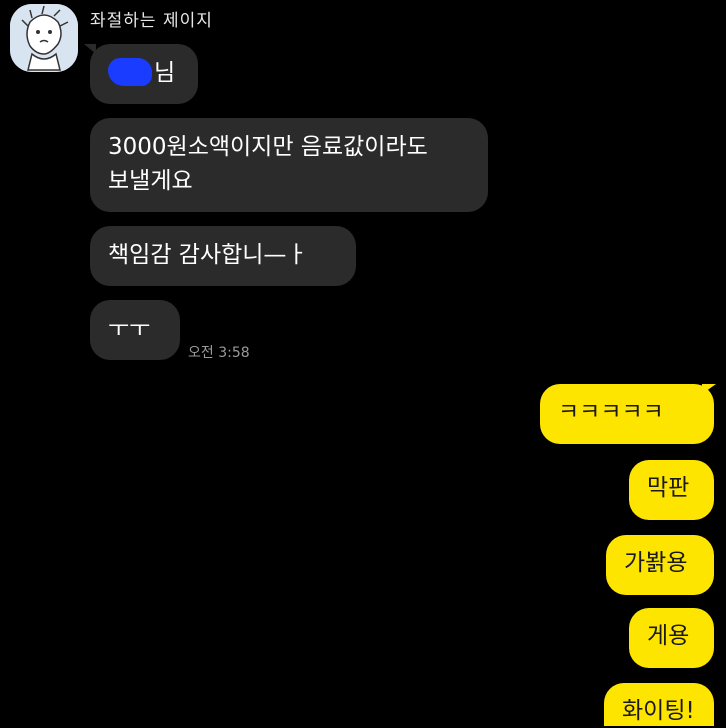 This screenshot has height=728, width=726. What do you see at coordinates (165, 73) in the screenshot?
I see `incoming-message-text: 님` at bounding box center [165, 73].